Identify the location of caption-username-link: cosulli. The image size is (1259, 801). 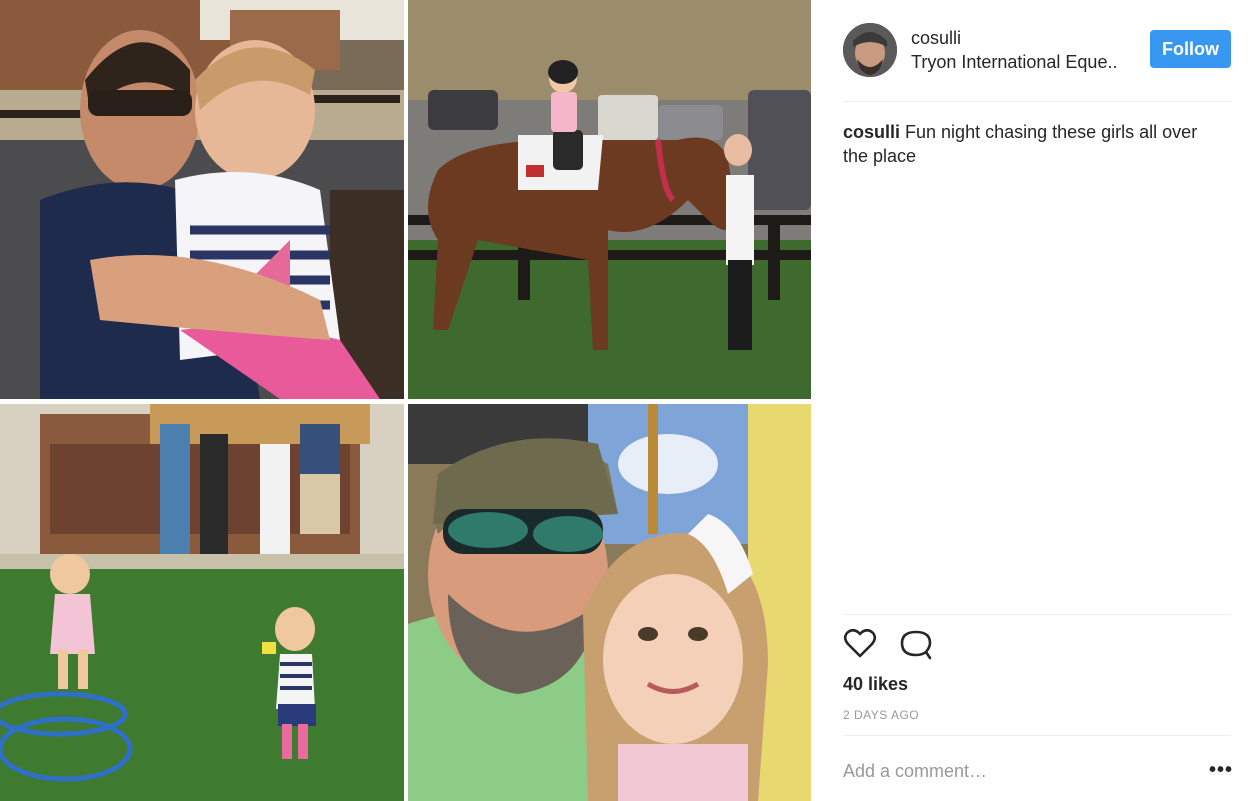
(871, 132).